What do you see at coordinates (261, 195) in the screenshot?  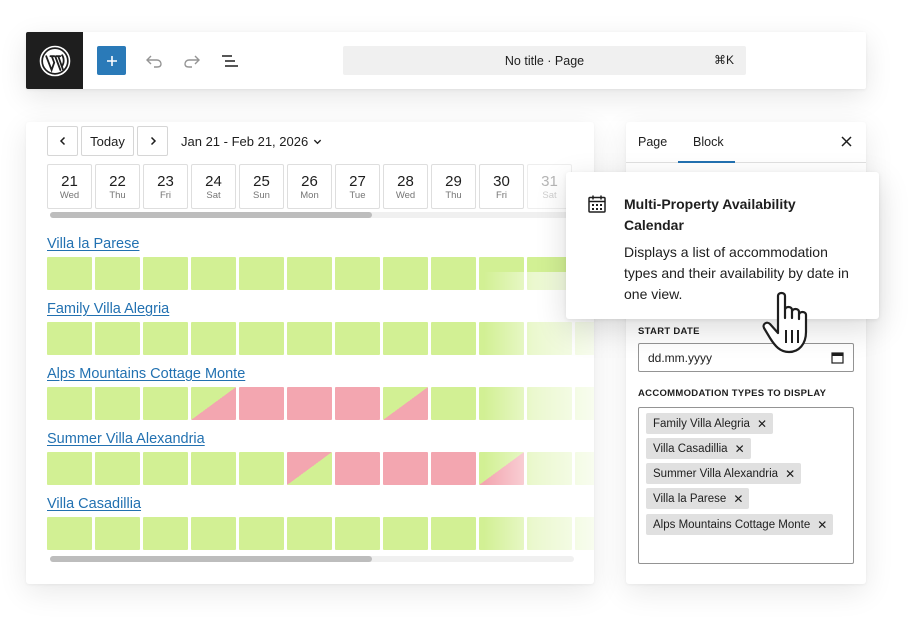 I see `day-name: Sun` at bounding box center [261, 195].